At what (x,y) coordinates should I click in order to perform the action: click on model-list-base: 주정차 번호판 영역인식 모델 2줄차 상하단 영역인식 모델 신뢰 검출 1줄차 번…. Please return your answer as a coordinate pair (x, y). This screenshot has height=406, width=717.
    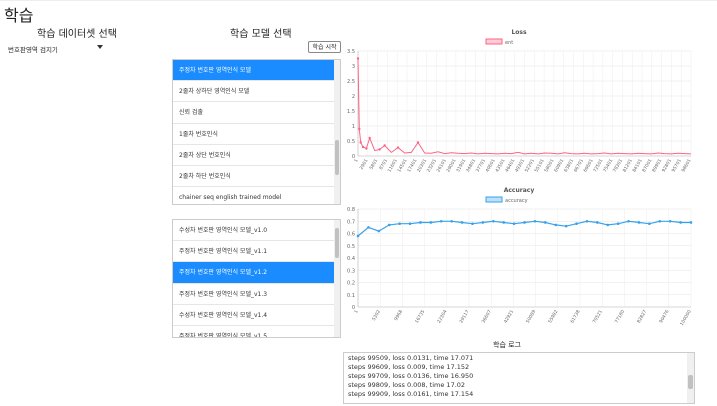
    Looking at the image, I should click on (256, 132).